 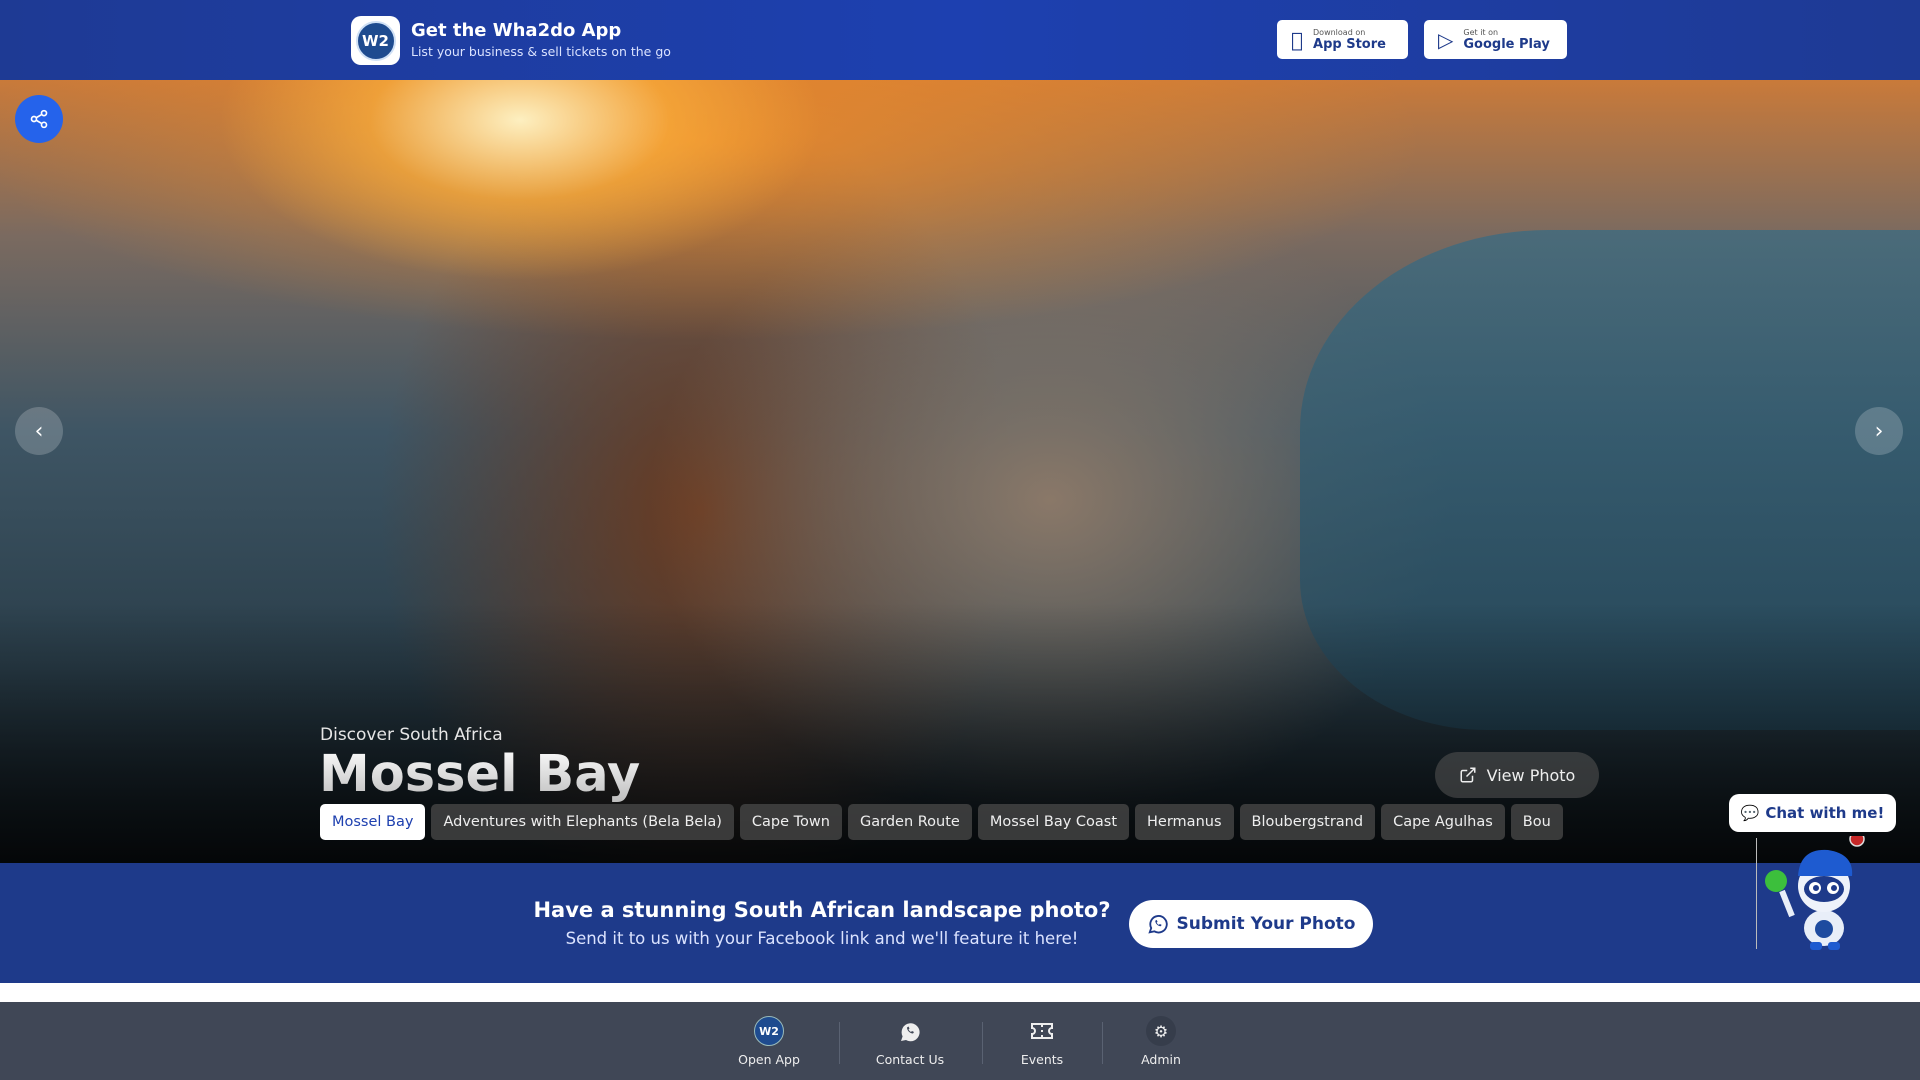 I want to click on chip-location: Mossel Bay Coast, so click(x=1053, y=822).